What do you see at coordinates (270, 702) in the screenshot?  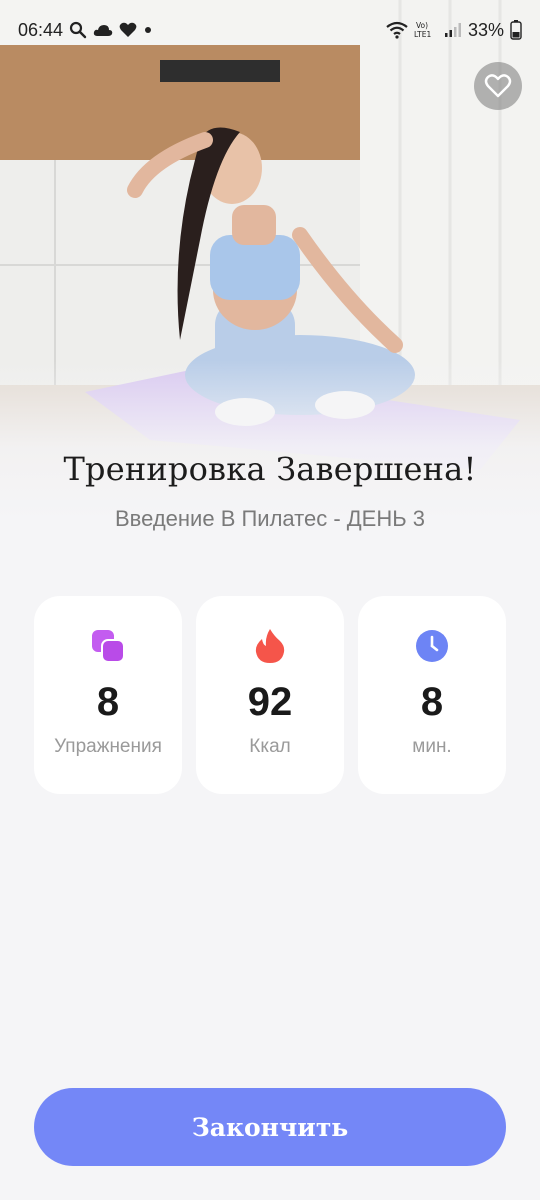 I see `stat-value: 92` at bounding box center [270, 702].